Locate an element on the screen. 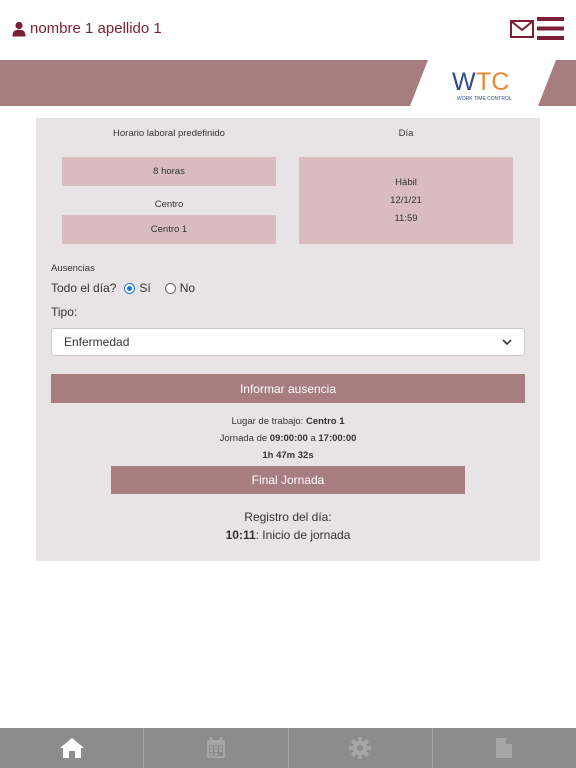  tab-settings is located at coordinates (361, 748).